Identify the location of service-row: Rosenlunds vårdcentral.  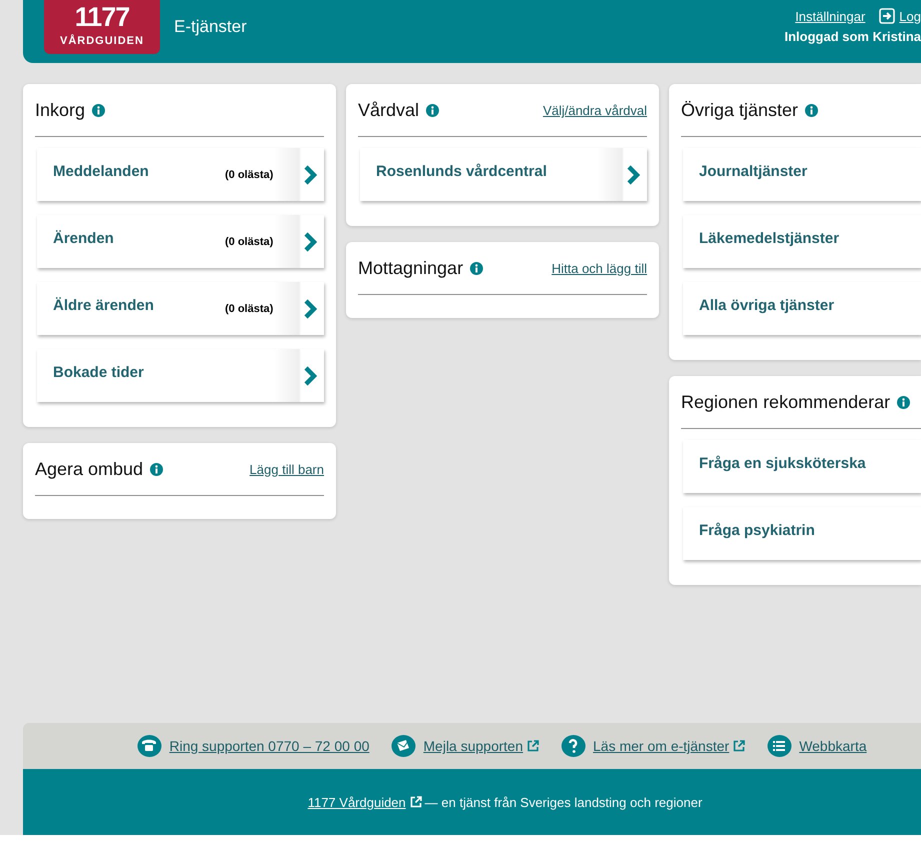
(503, 174).